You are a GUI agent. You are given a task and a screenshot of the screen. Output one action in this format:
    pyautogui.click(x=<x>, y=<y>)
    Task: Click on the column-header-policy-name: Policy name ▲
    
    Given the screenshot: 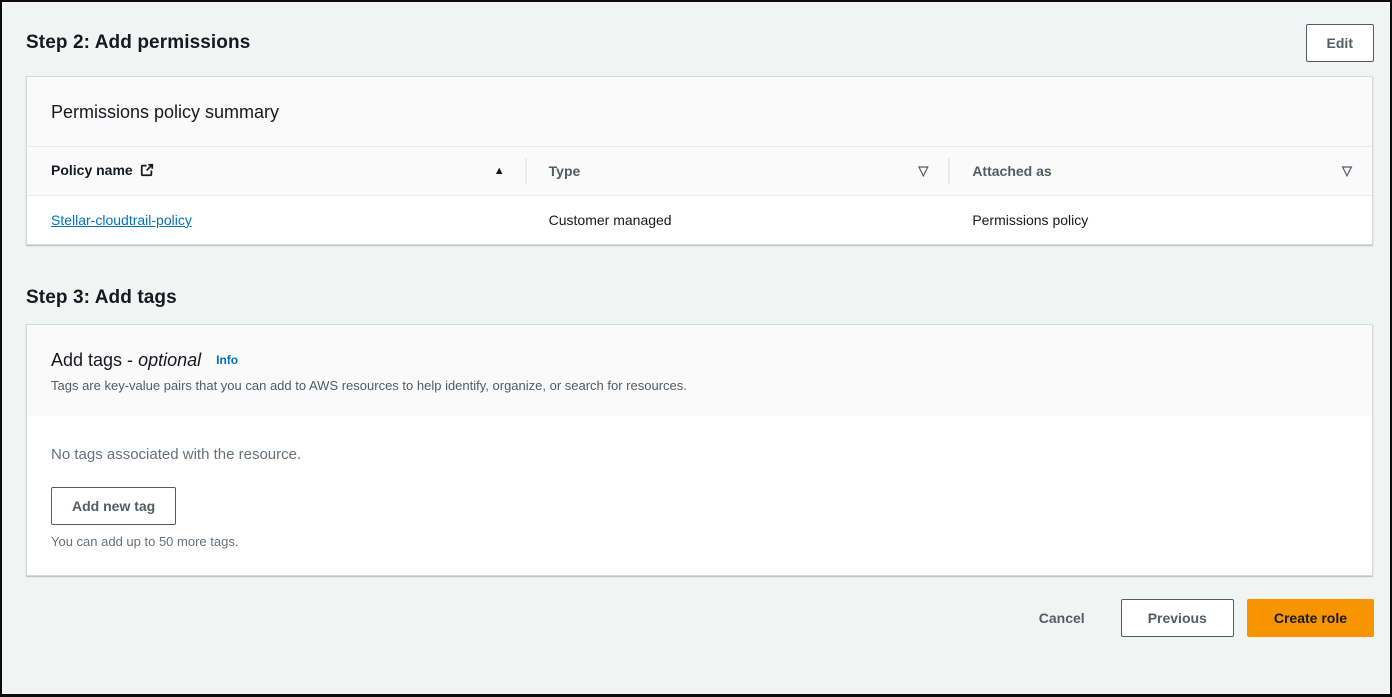 What is the action you would take?
    pyautogui.click(x=276, y=171)
    